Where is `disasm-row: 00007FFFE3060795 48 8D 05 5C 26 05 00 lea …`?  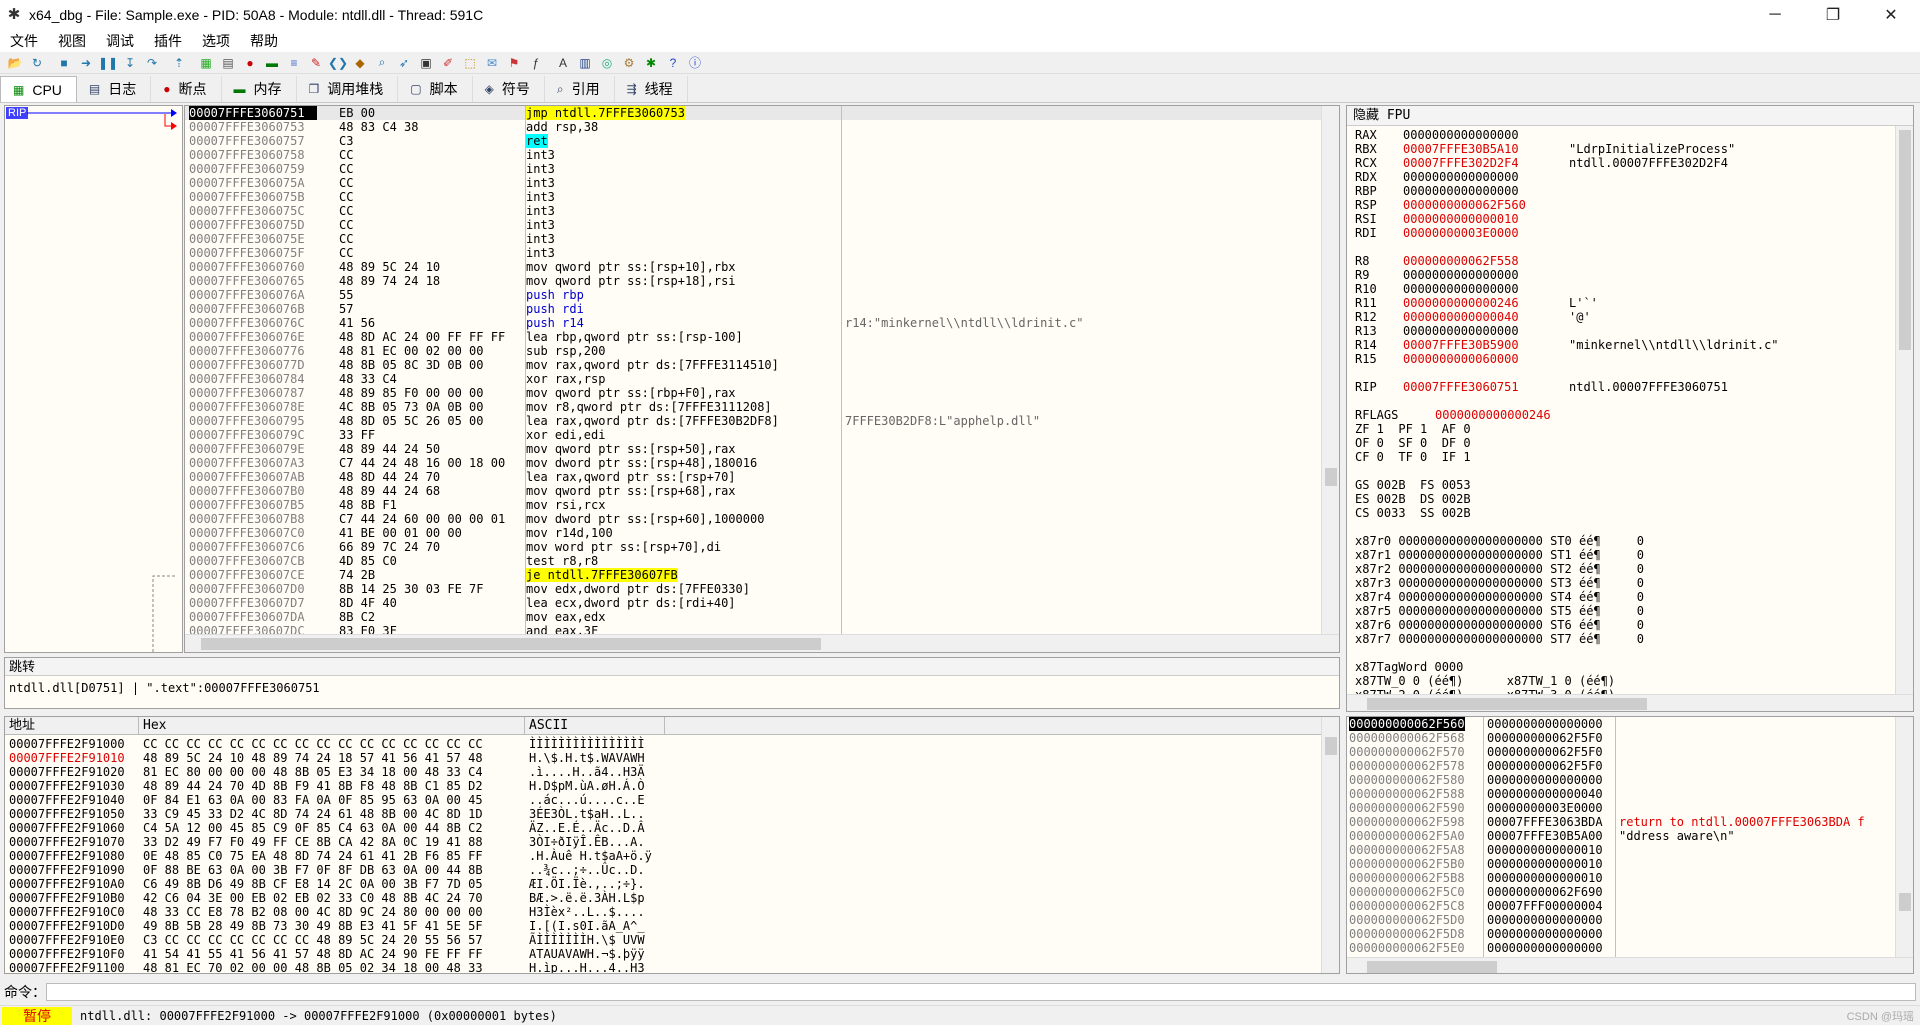
disasm-row: 00007FFFE3060795 48 8D 05 5C 26 05 00 lea … is located at coordinates (762, 421).